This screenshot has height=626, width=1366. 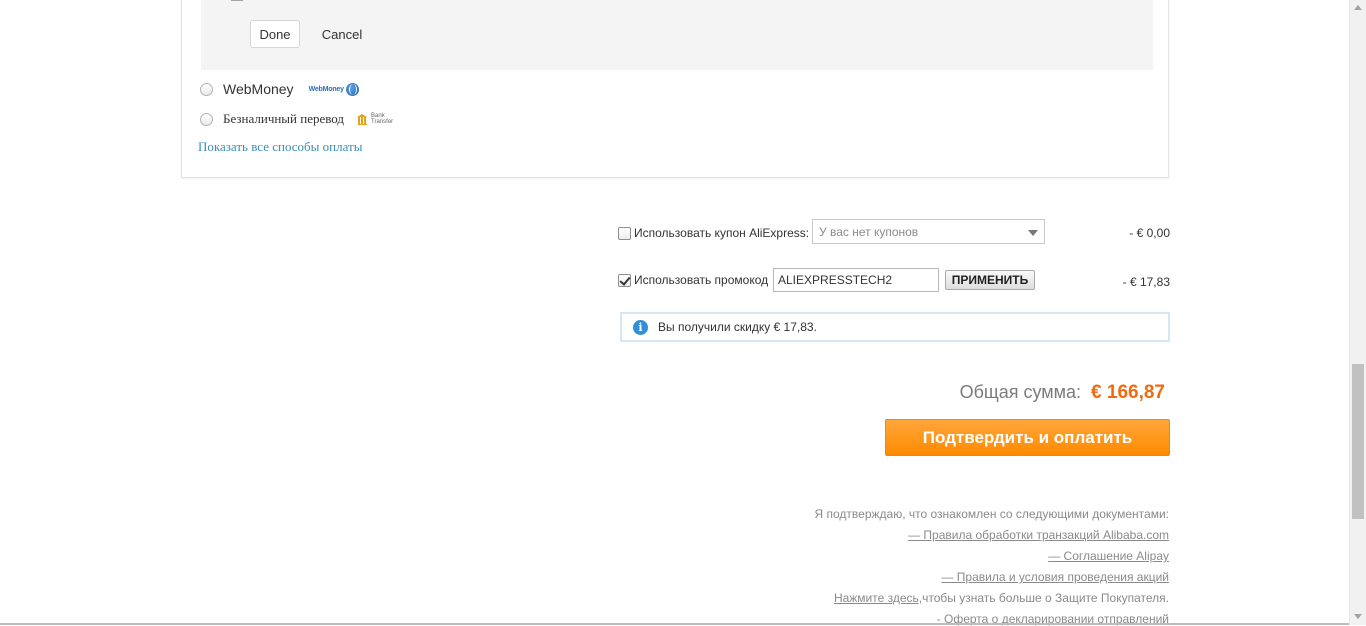 I want to click on bank-building-icon, so click(x=362, y=119).